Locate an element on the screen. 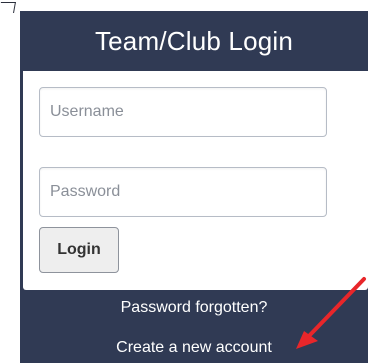 Image resolution: width=368 pixels, height=363 pixels. corner-mark is located at coordinates (8, 7).